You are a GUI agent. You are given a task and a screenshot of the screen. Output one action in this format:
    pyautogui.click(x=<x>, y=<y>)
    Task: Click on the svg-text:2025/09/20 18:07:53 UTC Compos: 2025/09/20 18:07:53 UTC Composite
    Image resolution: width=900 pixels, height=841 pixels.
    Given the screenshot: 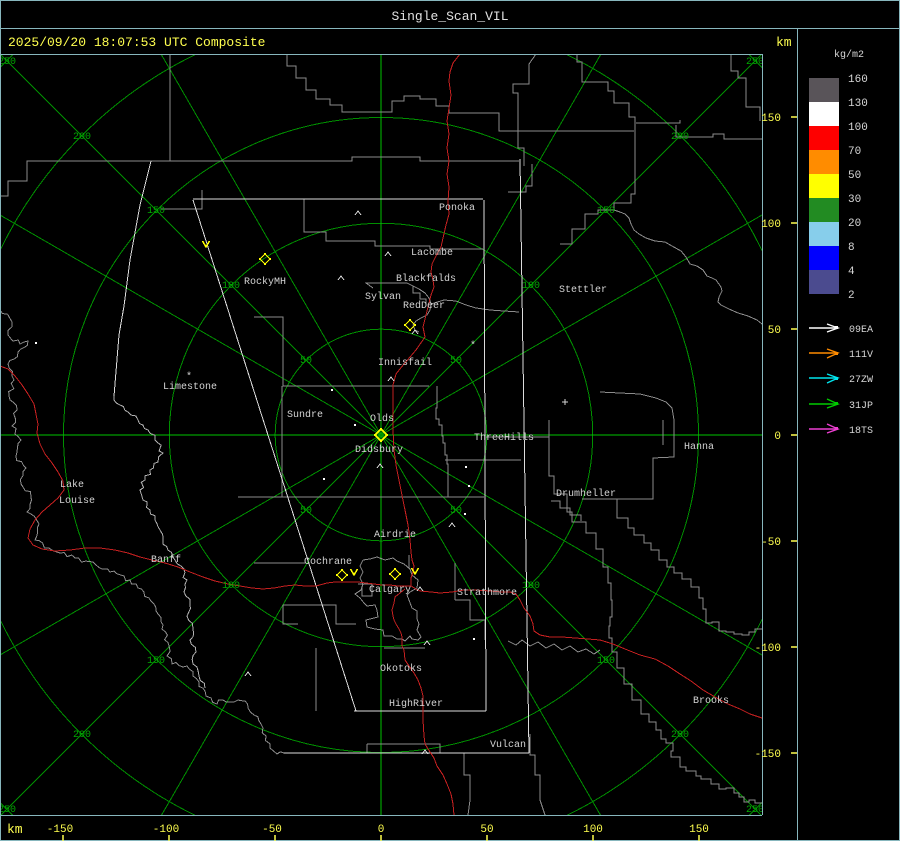 What is the action you would take?
    pyautogui.click(x=136, y=42)
    